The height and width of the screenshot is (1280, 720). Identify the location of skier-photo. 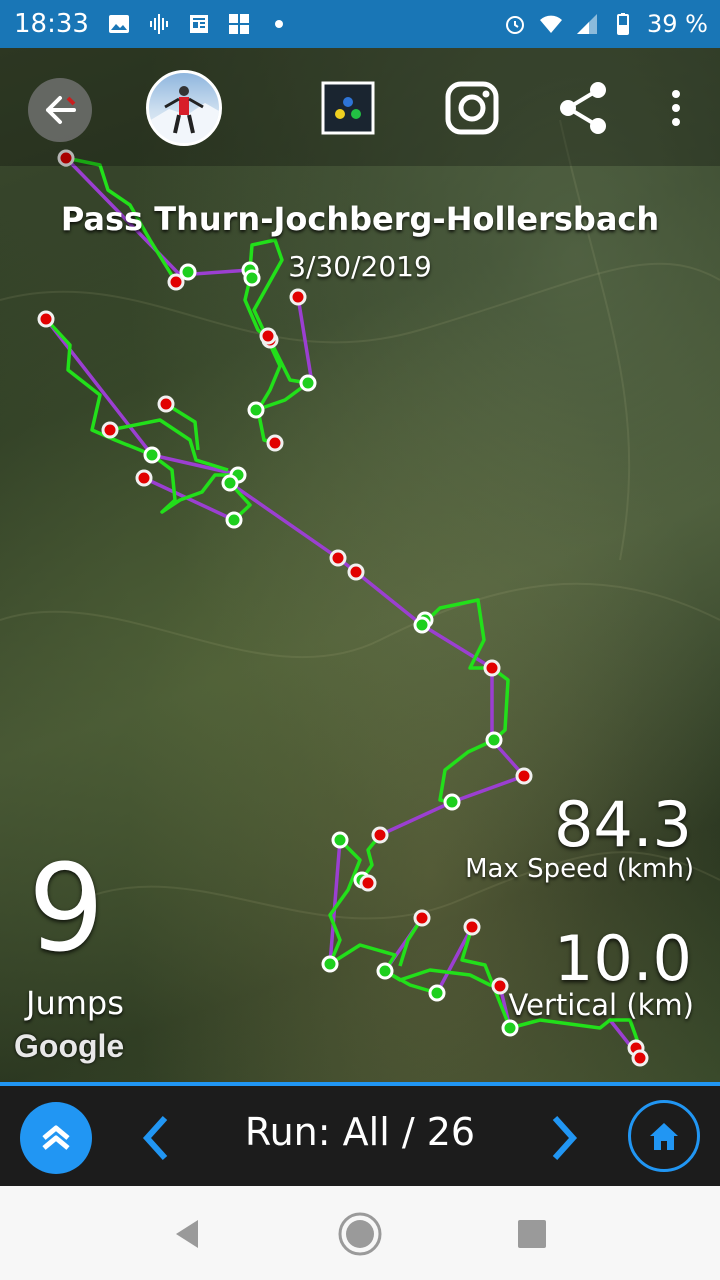
(184, 114).